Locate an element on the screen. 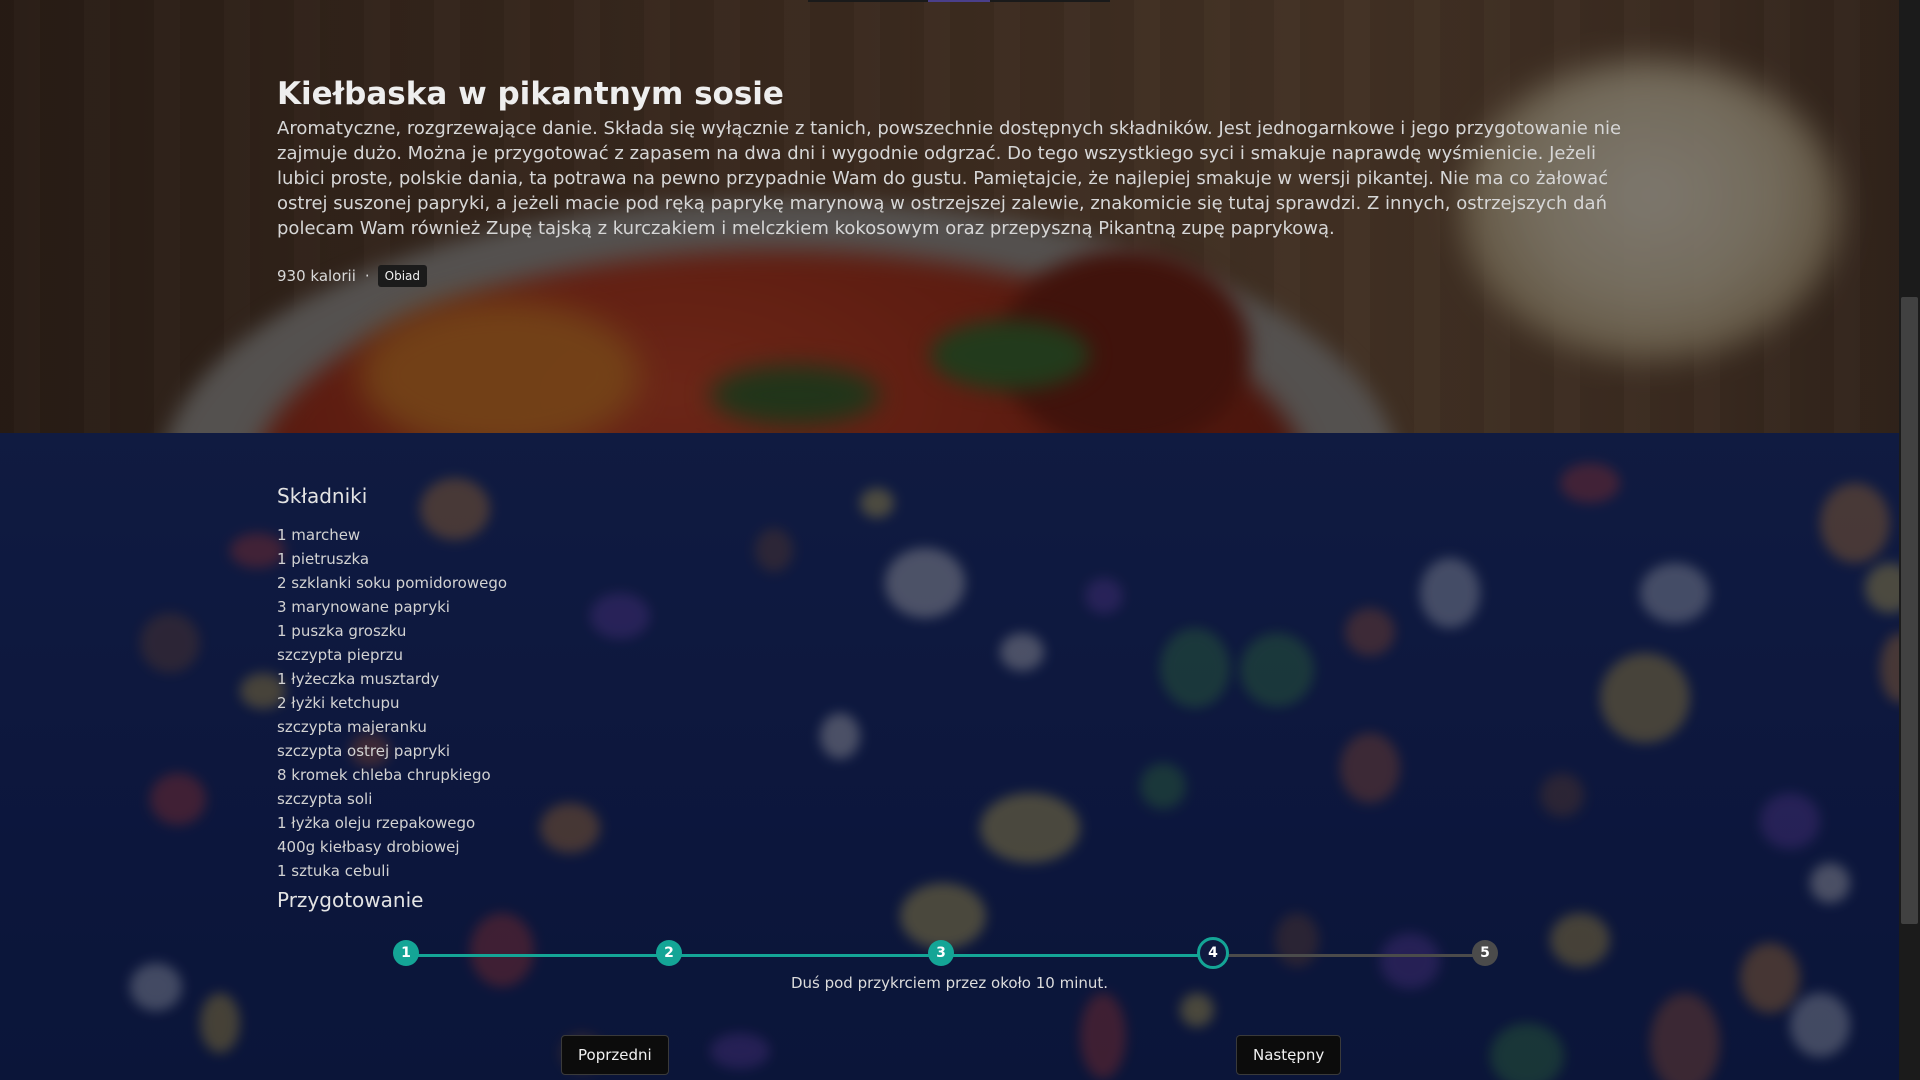  ingredients-title: Składniki is located at coordinates (322, 496).